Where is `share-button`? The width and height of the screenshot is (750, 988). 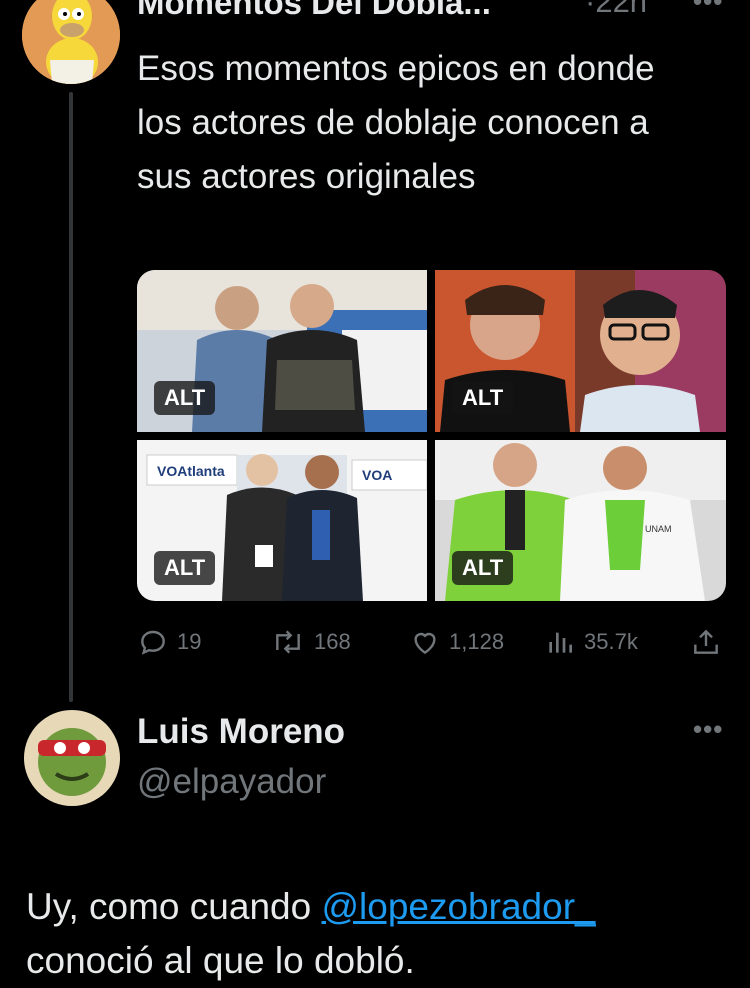 share-button is located at coordinates (706, 642).